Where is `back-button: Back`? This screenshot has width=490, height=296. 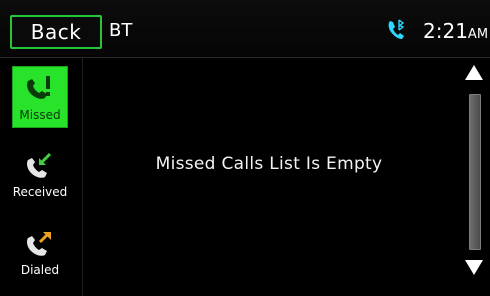
back-button: Back is located at coordinates (56, 32).